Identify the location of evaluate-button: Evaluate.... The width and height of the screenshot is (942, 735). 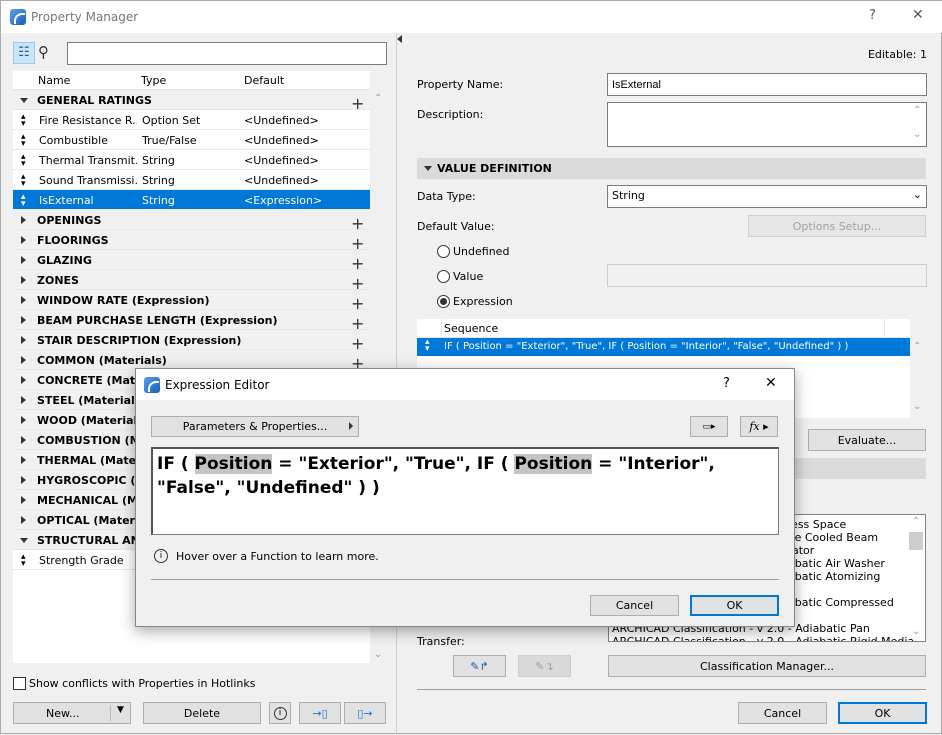
(867, 440).